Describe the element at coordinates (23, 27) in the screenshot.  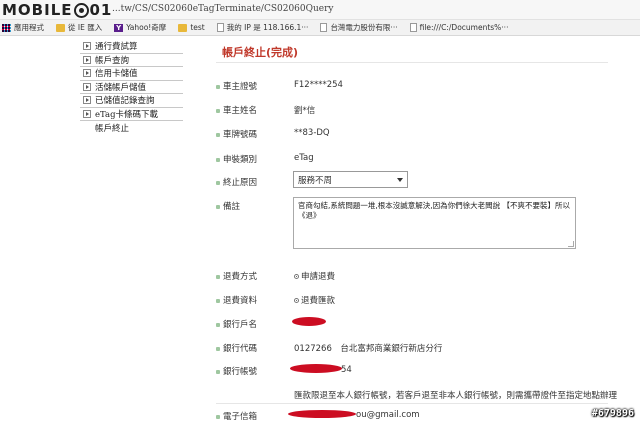
I see `bookmark-apps: 應用程式` at that location.